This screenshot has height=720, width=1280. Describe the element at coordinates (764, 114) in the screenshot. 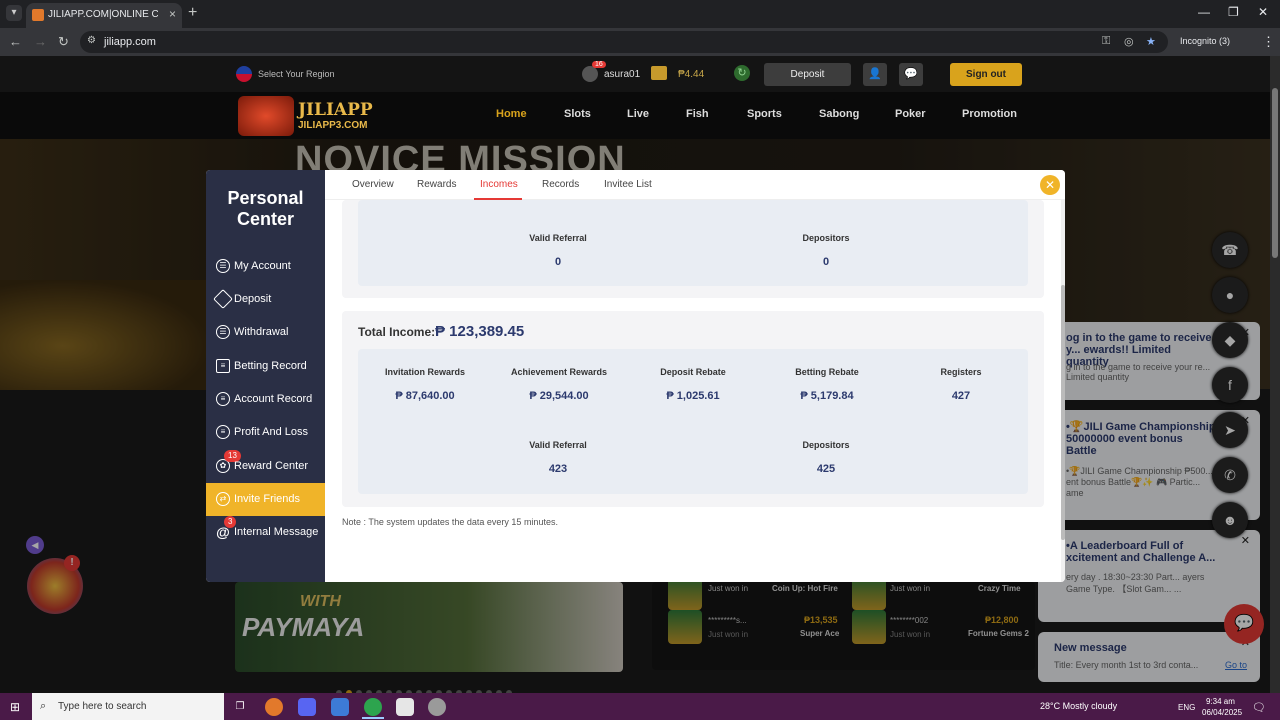

I see `nav-sports: Sports` at that location.